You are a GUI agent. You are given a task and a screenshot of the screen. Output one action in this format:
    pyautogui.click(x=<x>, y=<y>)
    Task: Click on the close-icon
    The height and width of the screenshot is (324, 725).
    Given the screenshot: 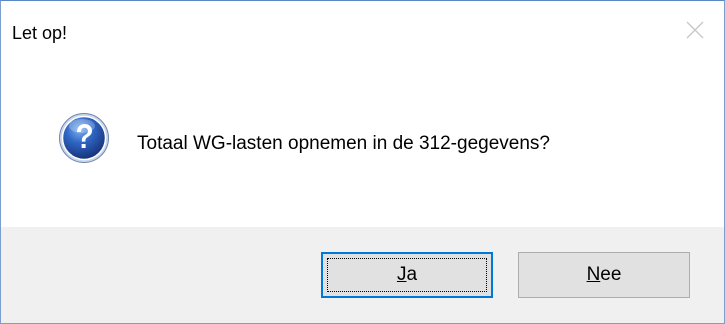 What is the action you would take?
    pyautogui.click(x=695, y=30)
    